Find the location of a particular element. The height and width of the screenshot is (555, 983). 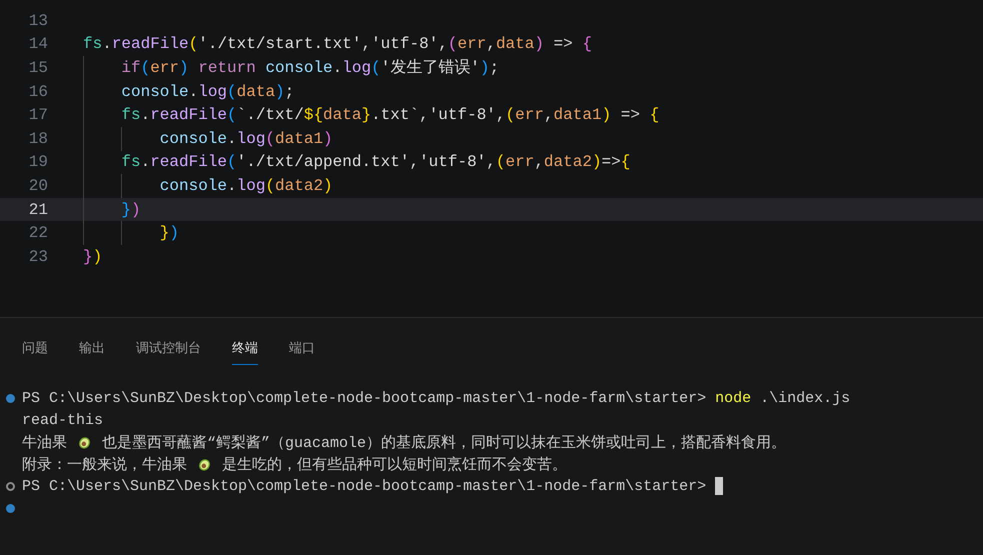

terminal-output: 是生吃的，但有些品种可以短时间烹饪而不会变苦。 is located at coordinates (394, 464).